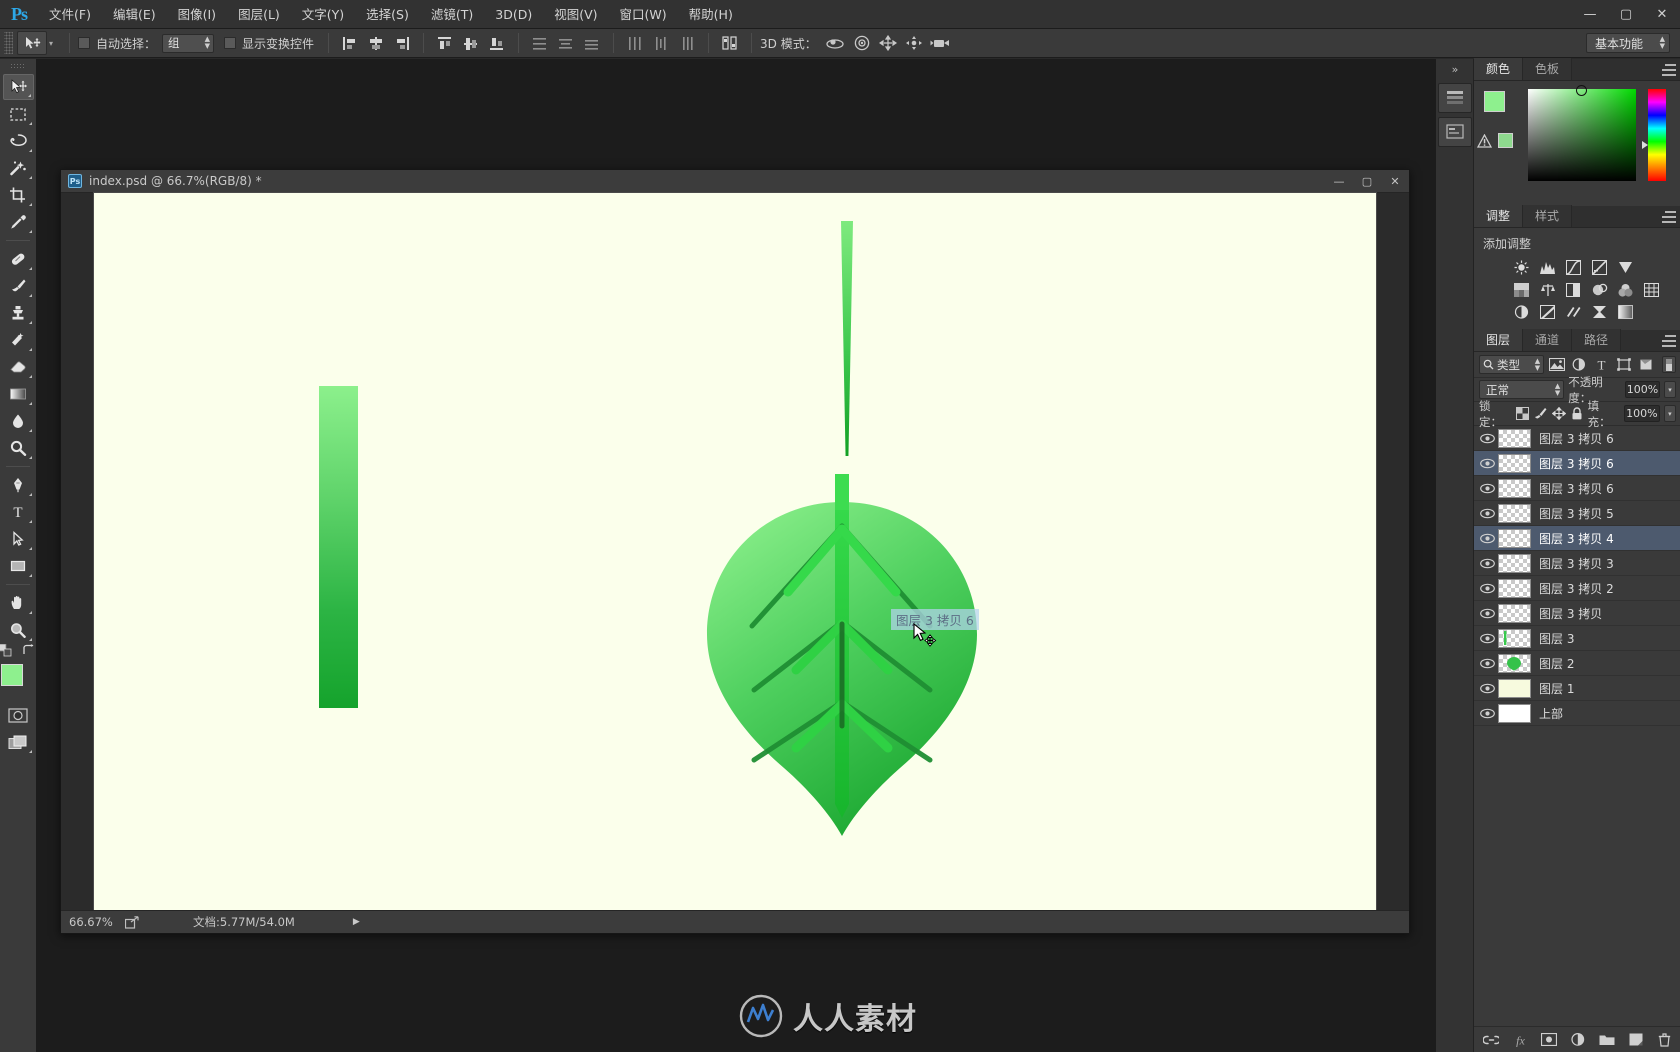 The image size is (1680, 1052). What do you see at coordinates (1521, 289) in the screenshot?
I see `hue-saturation-icon` at bounding box center [1521, 289].